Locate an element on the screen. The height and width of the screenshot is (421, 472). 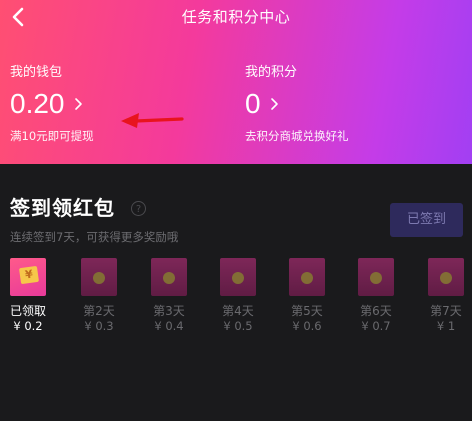
signin-title: 签到领红包 is located at coordinates (62, 208).